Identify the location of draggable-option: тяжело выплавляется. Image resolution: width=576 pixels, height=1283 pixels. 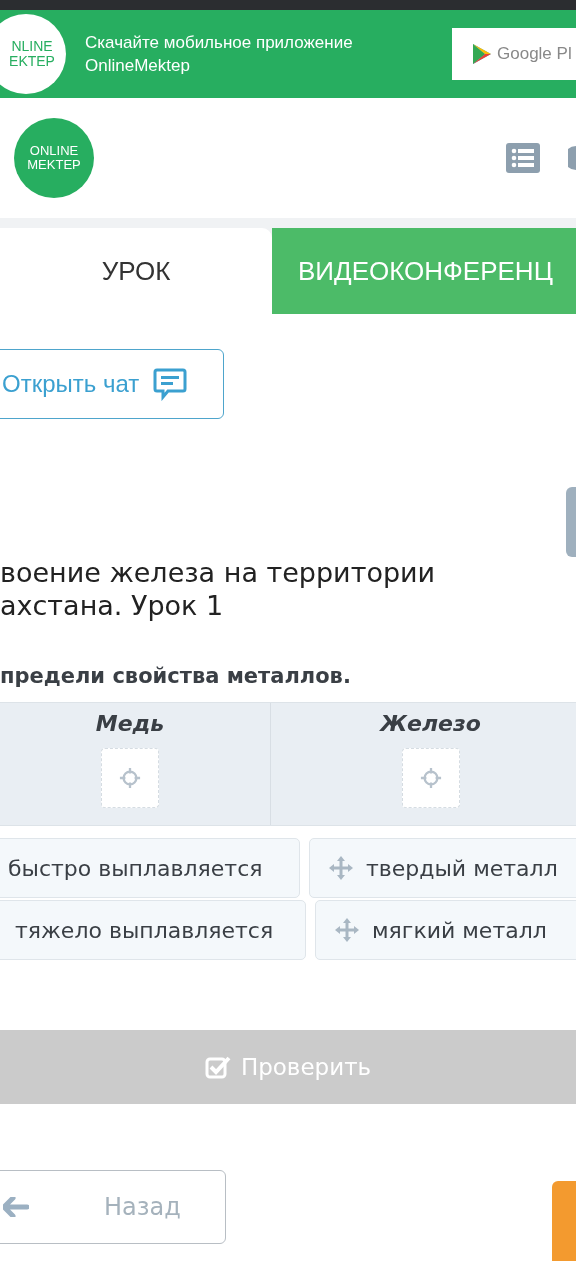
(153, 930).